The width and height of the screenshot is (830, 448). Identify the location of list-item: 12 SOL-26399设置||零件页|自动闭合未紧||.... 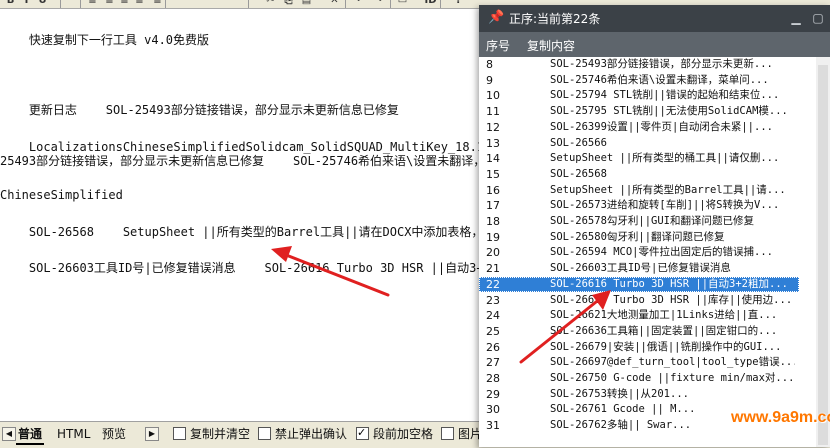
(639, 127).